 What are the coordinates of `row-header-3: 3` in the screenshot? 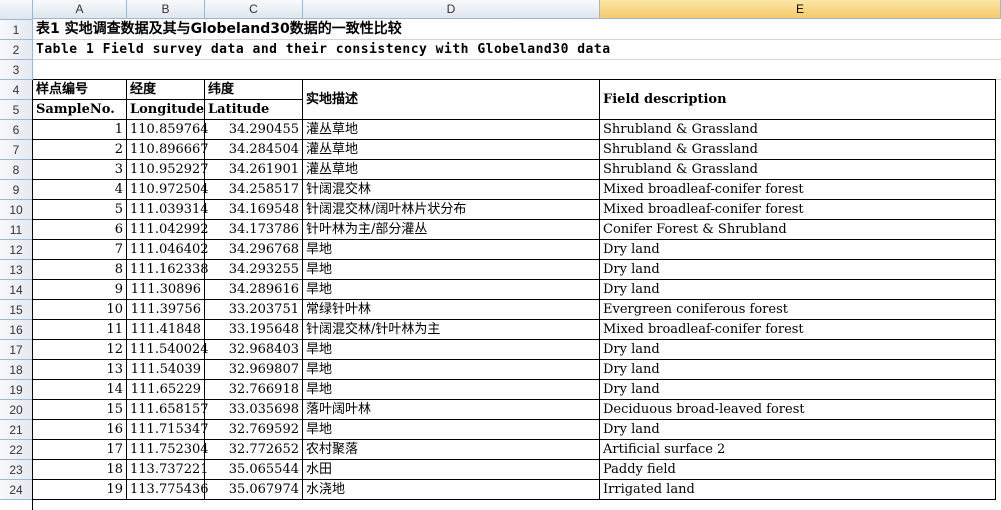 It's located at (16, 70).